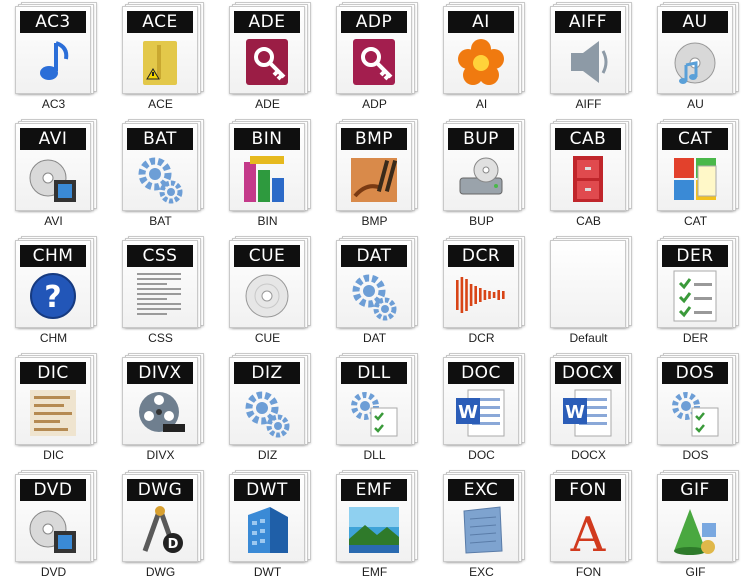  Describe the element at coordinates (484, 165) in the screenshot. I see `file-icon: BUP` at that location.